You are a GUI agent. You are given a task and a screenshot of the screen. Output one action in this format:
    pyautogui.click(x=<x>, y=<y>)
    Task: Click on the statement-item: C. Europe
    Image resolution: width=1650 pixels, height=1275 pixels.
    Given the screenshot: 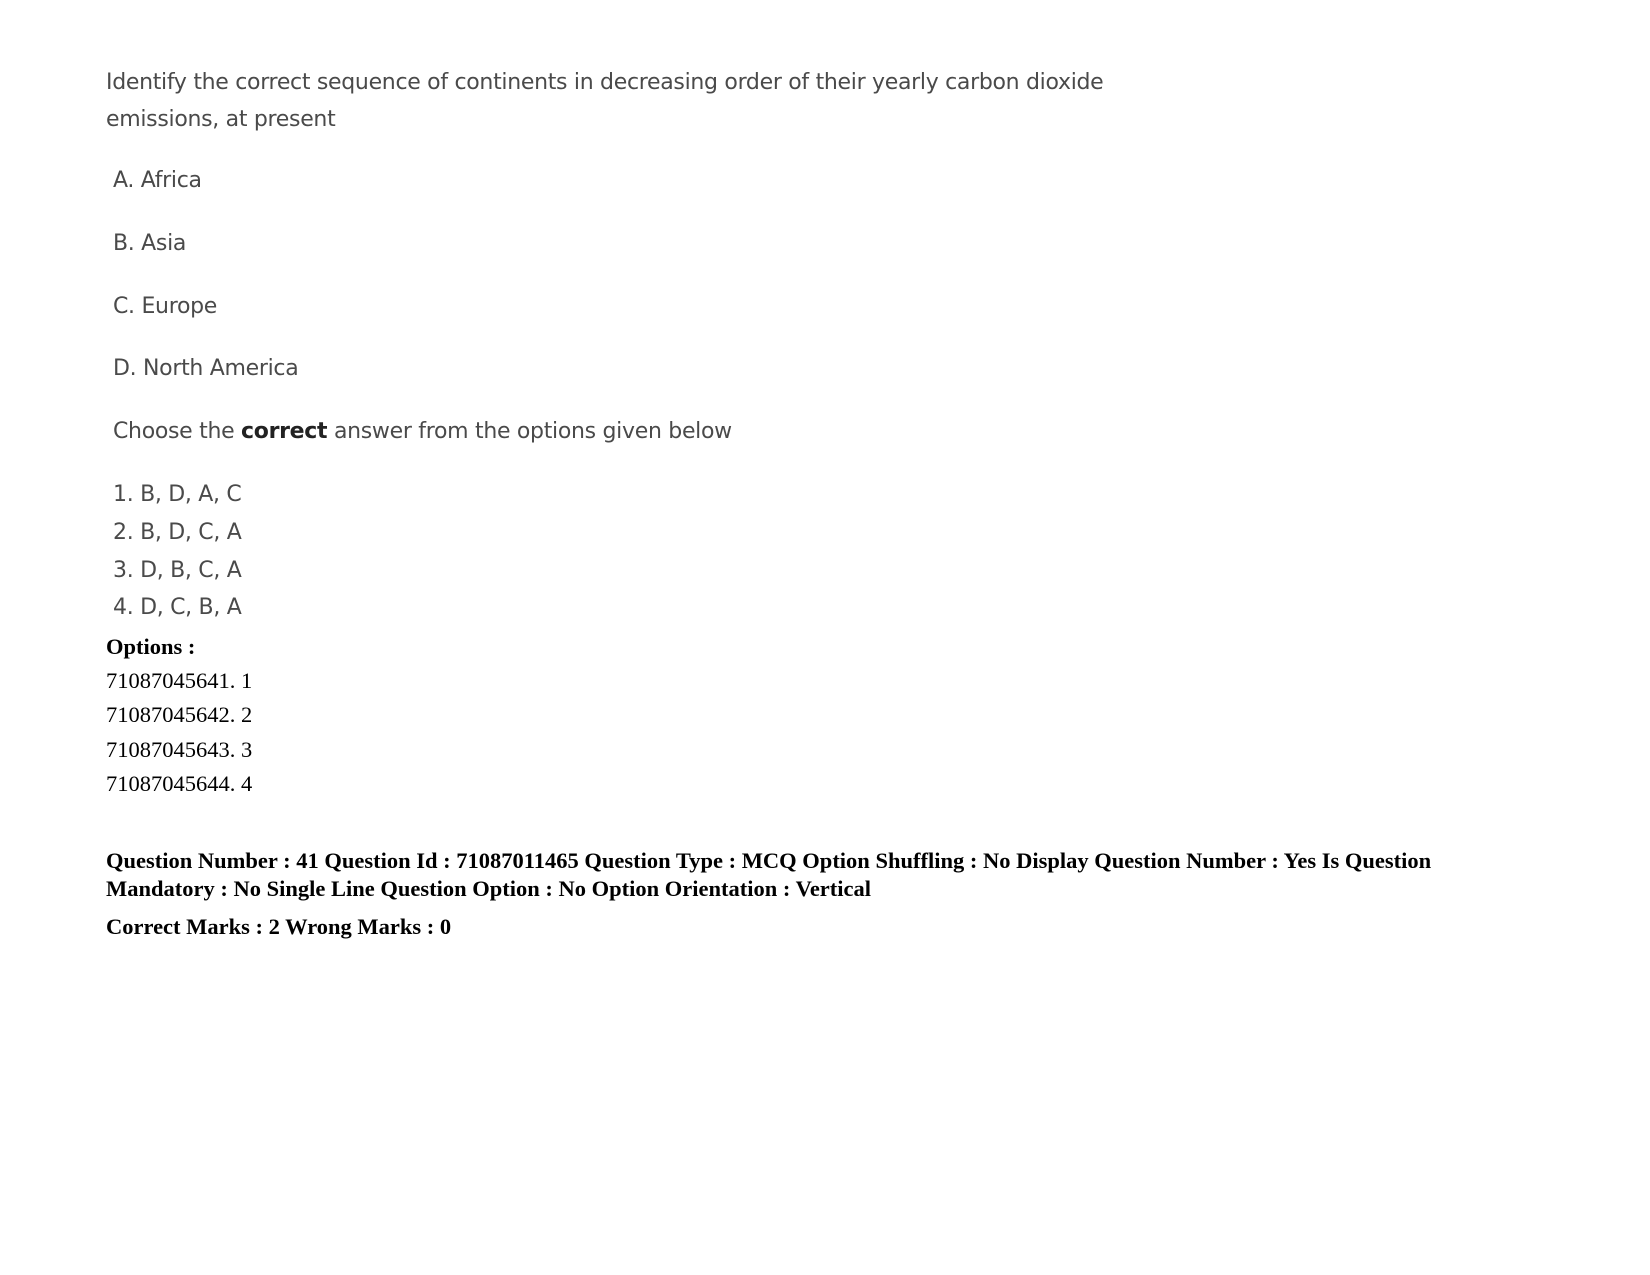 What is the action you would take?
    pyautogui.click(x=165, y=306)
    